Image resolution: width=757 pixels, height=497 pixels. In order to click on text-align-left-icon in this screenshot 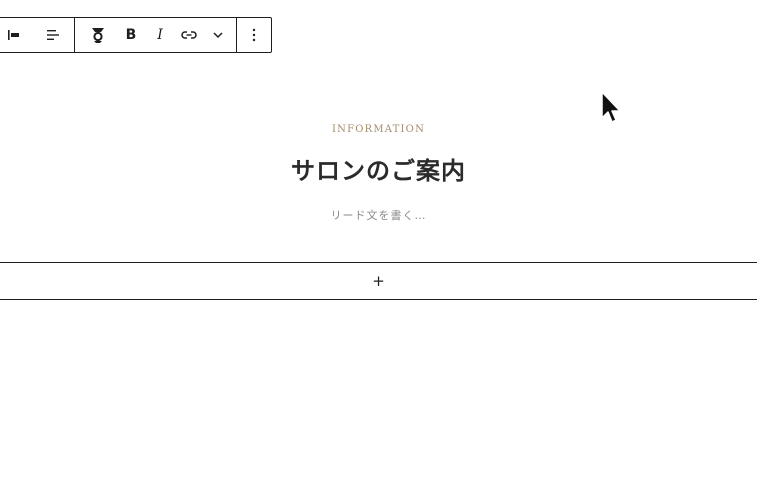, I will do `click(53, 35)`.